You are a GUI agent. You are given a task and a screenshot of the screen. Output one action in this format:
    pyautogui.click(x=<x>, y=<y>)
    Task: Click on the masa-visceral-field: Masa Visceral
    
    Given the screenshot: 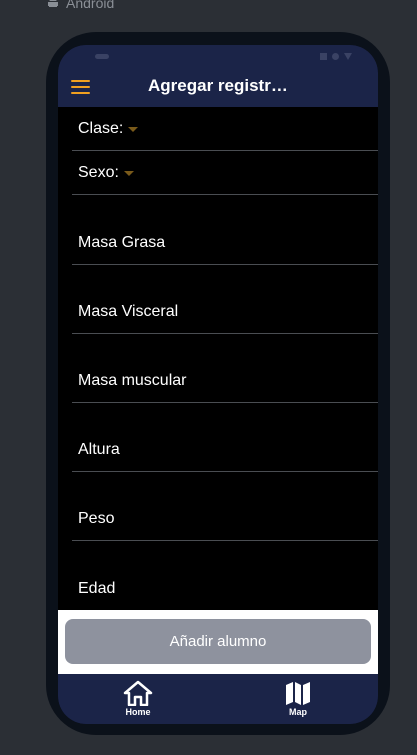 What is the action you would take?
    pyautogui.click(x=225, y=299)
    